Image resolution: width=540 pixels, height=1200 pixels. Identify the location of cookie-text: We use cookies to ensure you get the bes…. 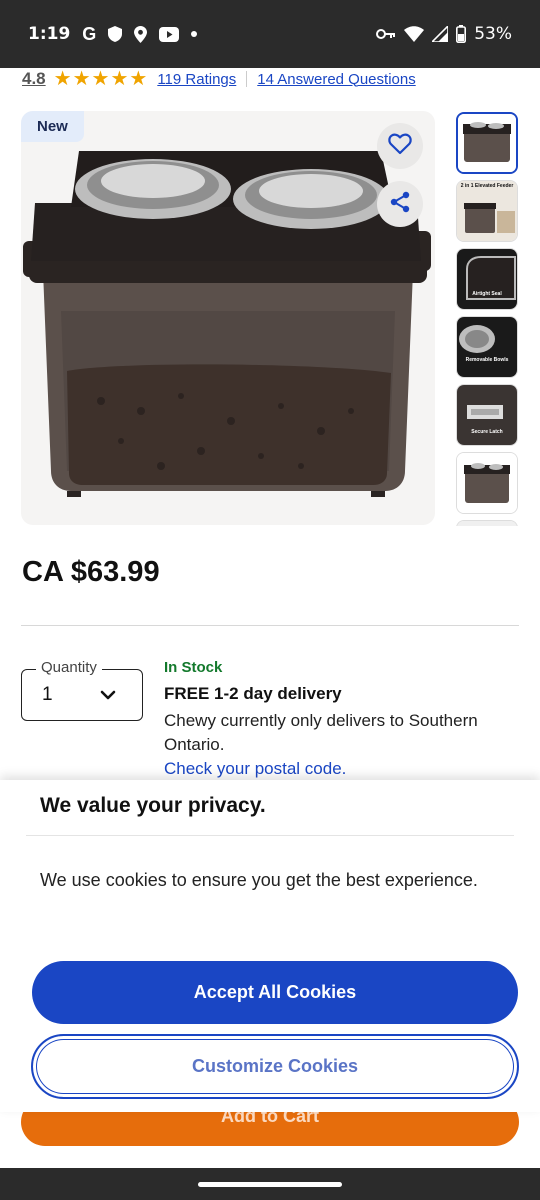
(259, 880).